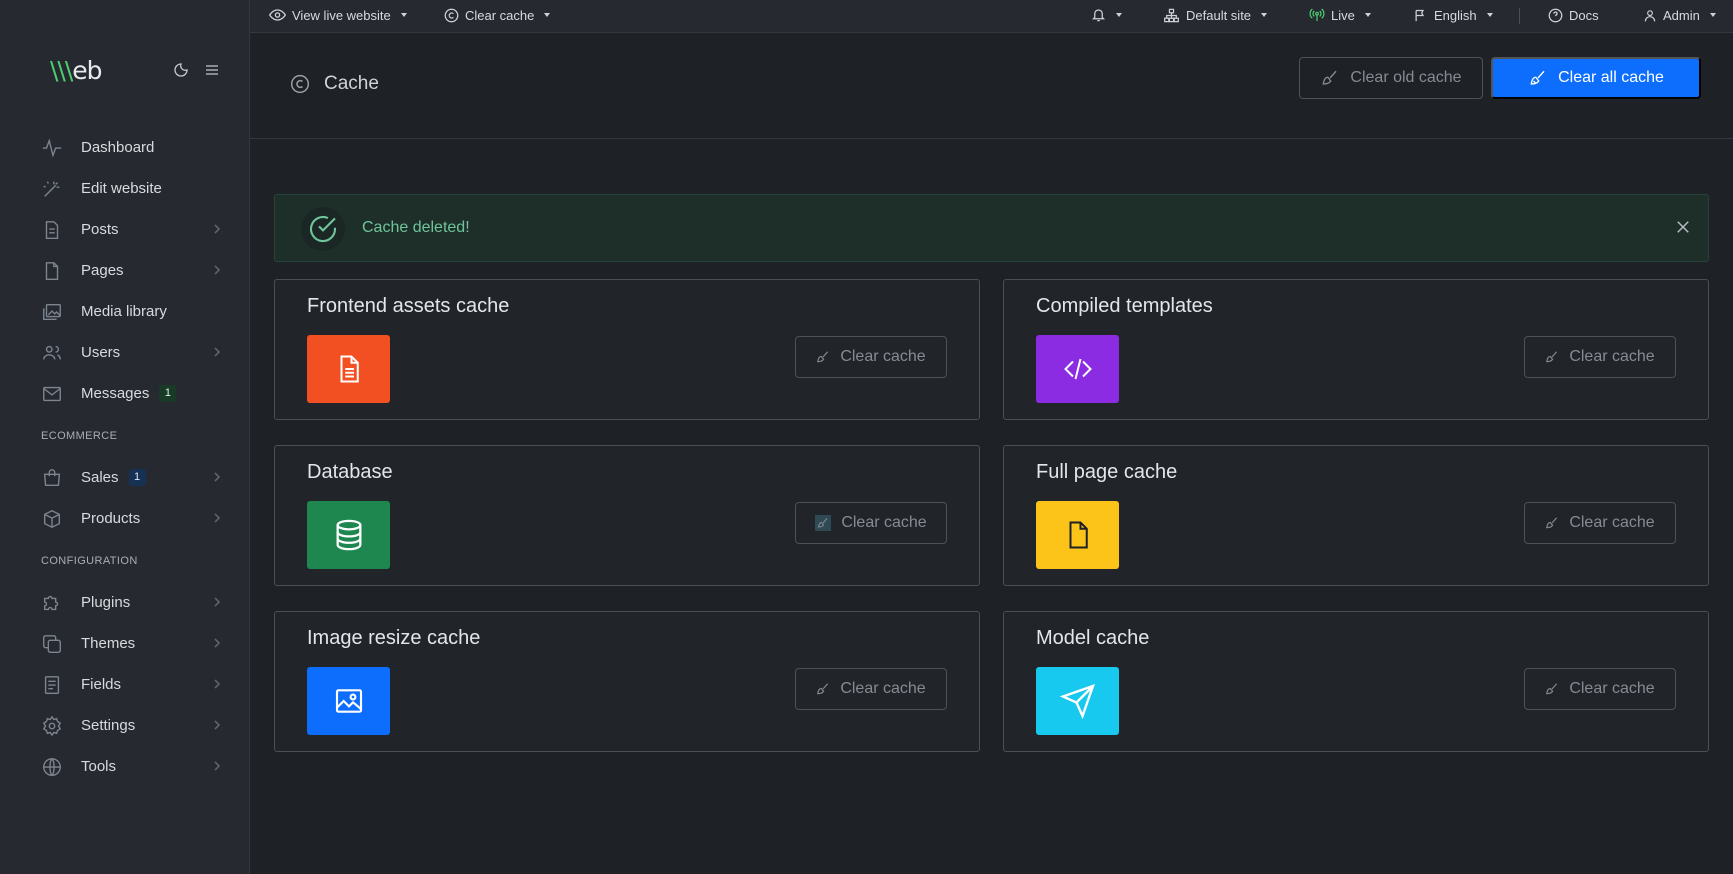  I want to click on clear-frontend-assets-cache-button: Clear cache, so click(871, 357).